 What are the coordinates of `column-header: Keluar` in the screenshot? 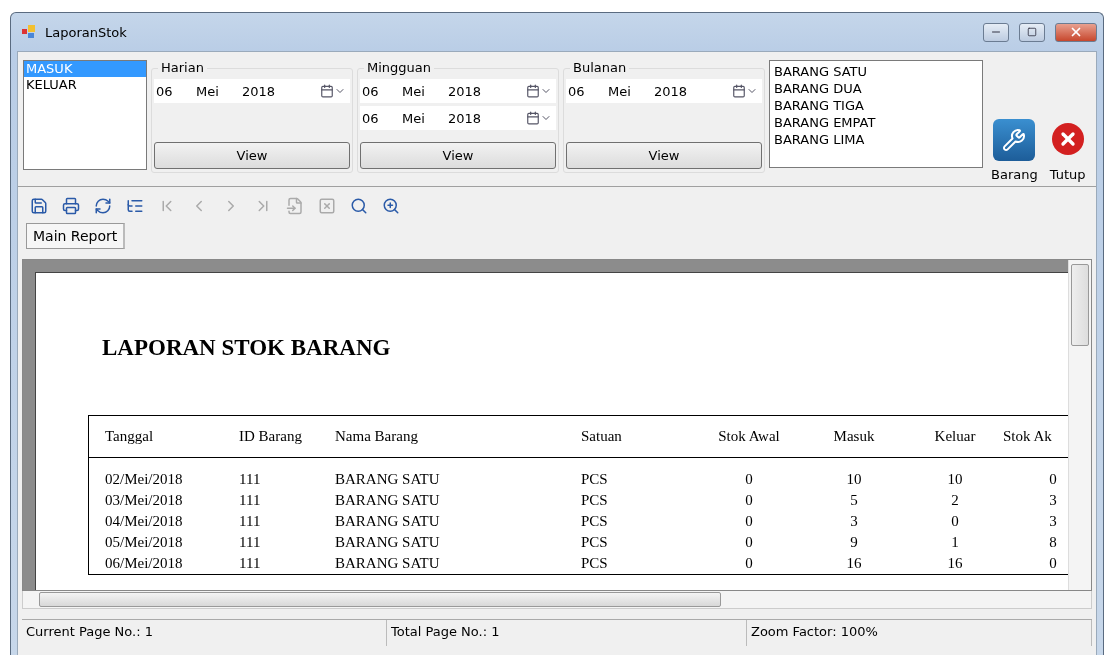 It's located at (955, 436).